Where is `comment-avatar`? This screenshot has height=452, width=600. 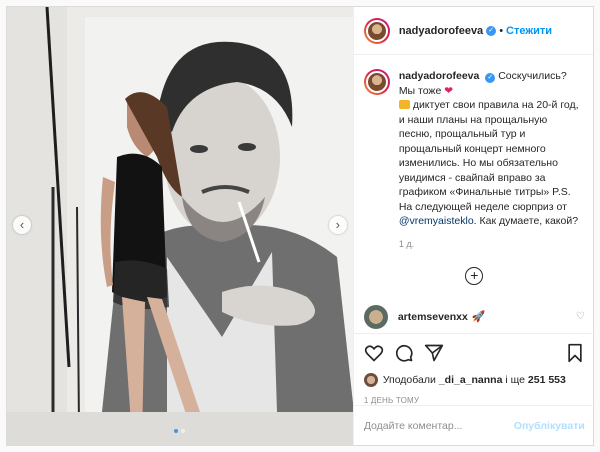 comment-avatar is located at coordinates (375, 316).